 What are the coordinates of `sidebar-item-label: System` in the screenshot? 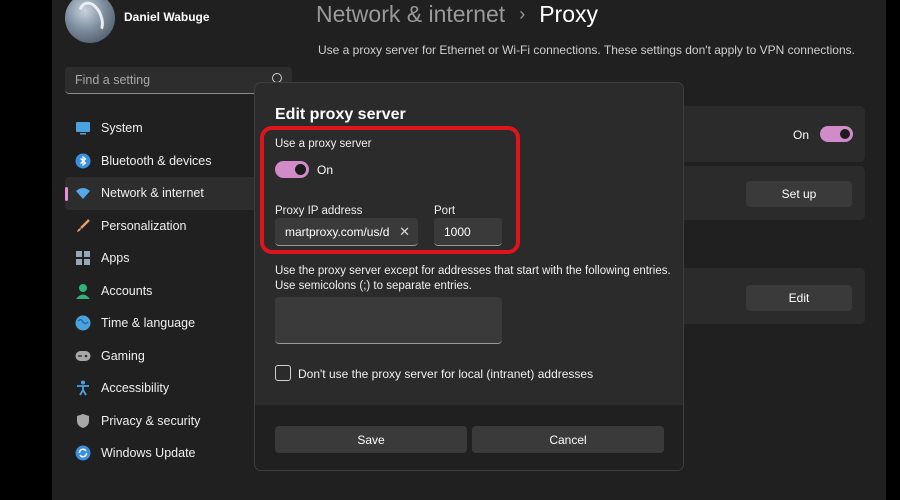 It's located at (122, 128).